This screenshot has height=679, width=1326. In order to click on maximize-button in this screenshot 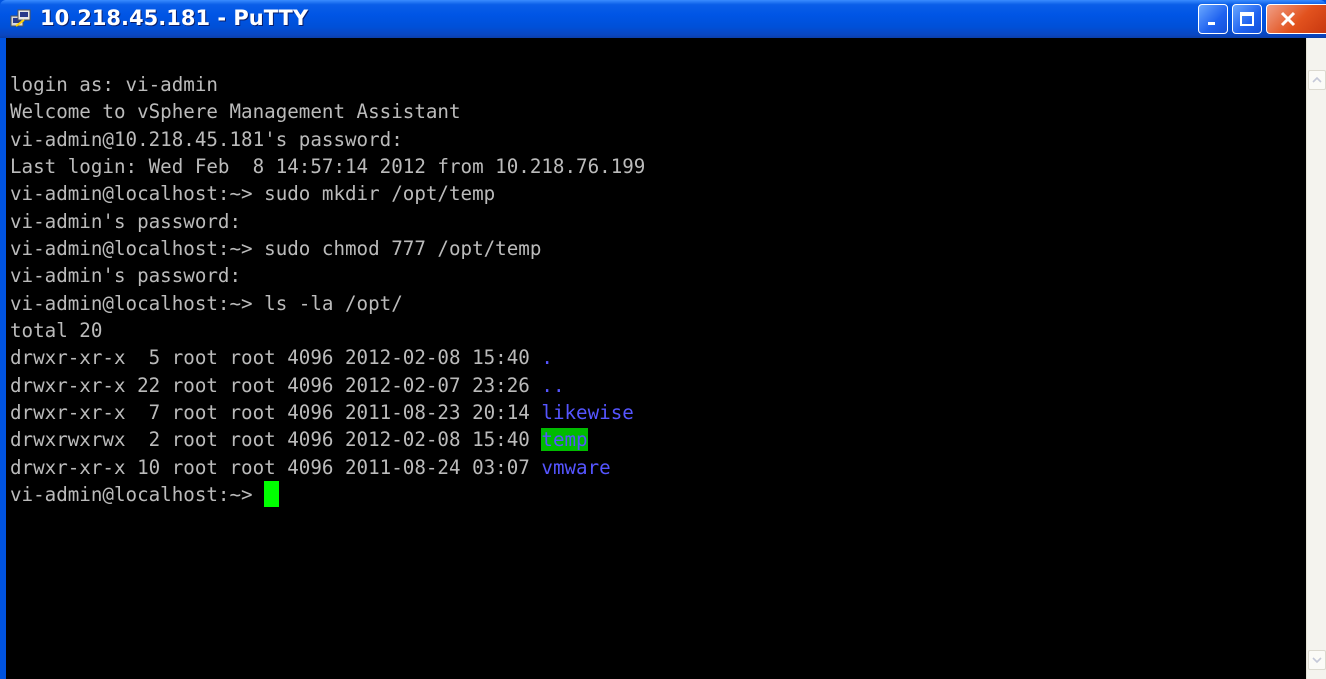, I will do `click(1247, 19)`.